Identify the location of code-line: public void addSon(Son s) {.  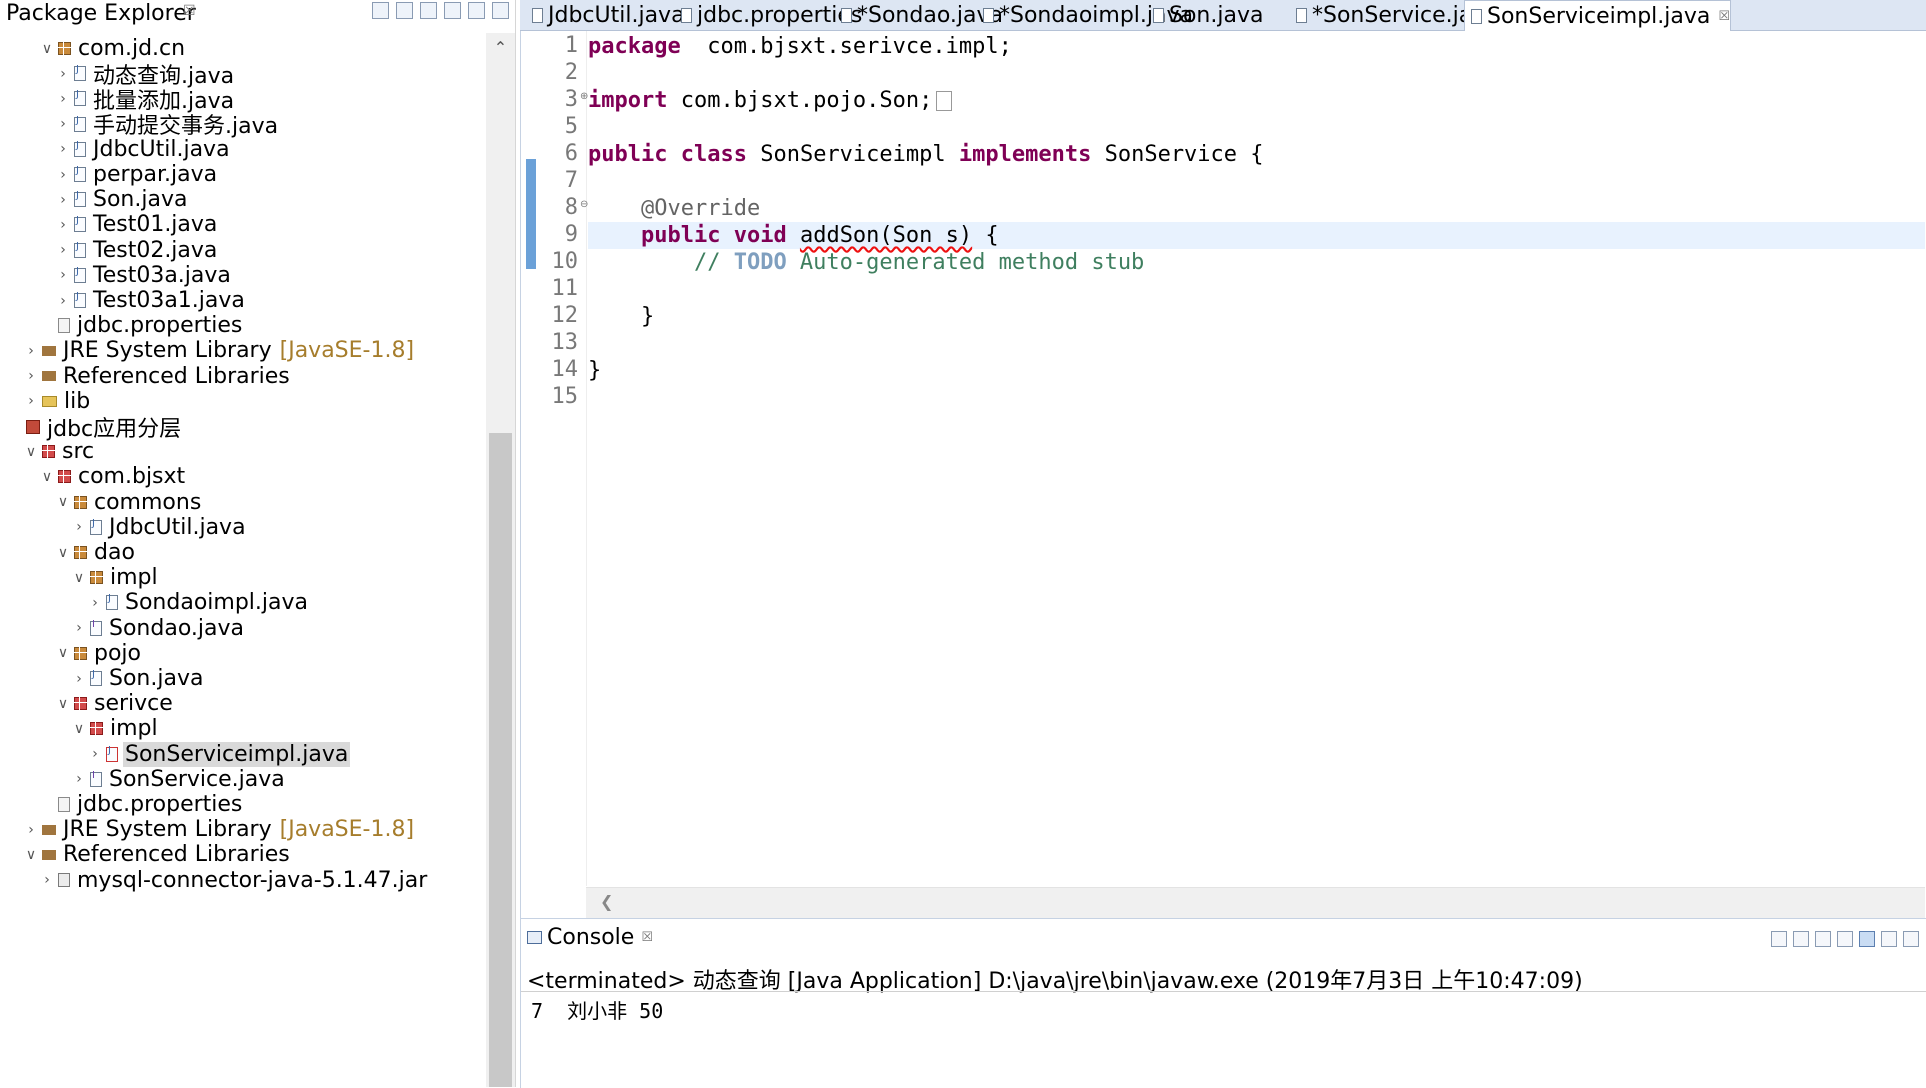
(1256, 235).